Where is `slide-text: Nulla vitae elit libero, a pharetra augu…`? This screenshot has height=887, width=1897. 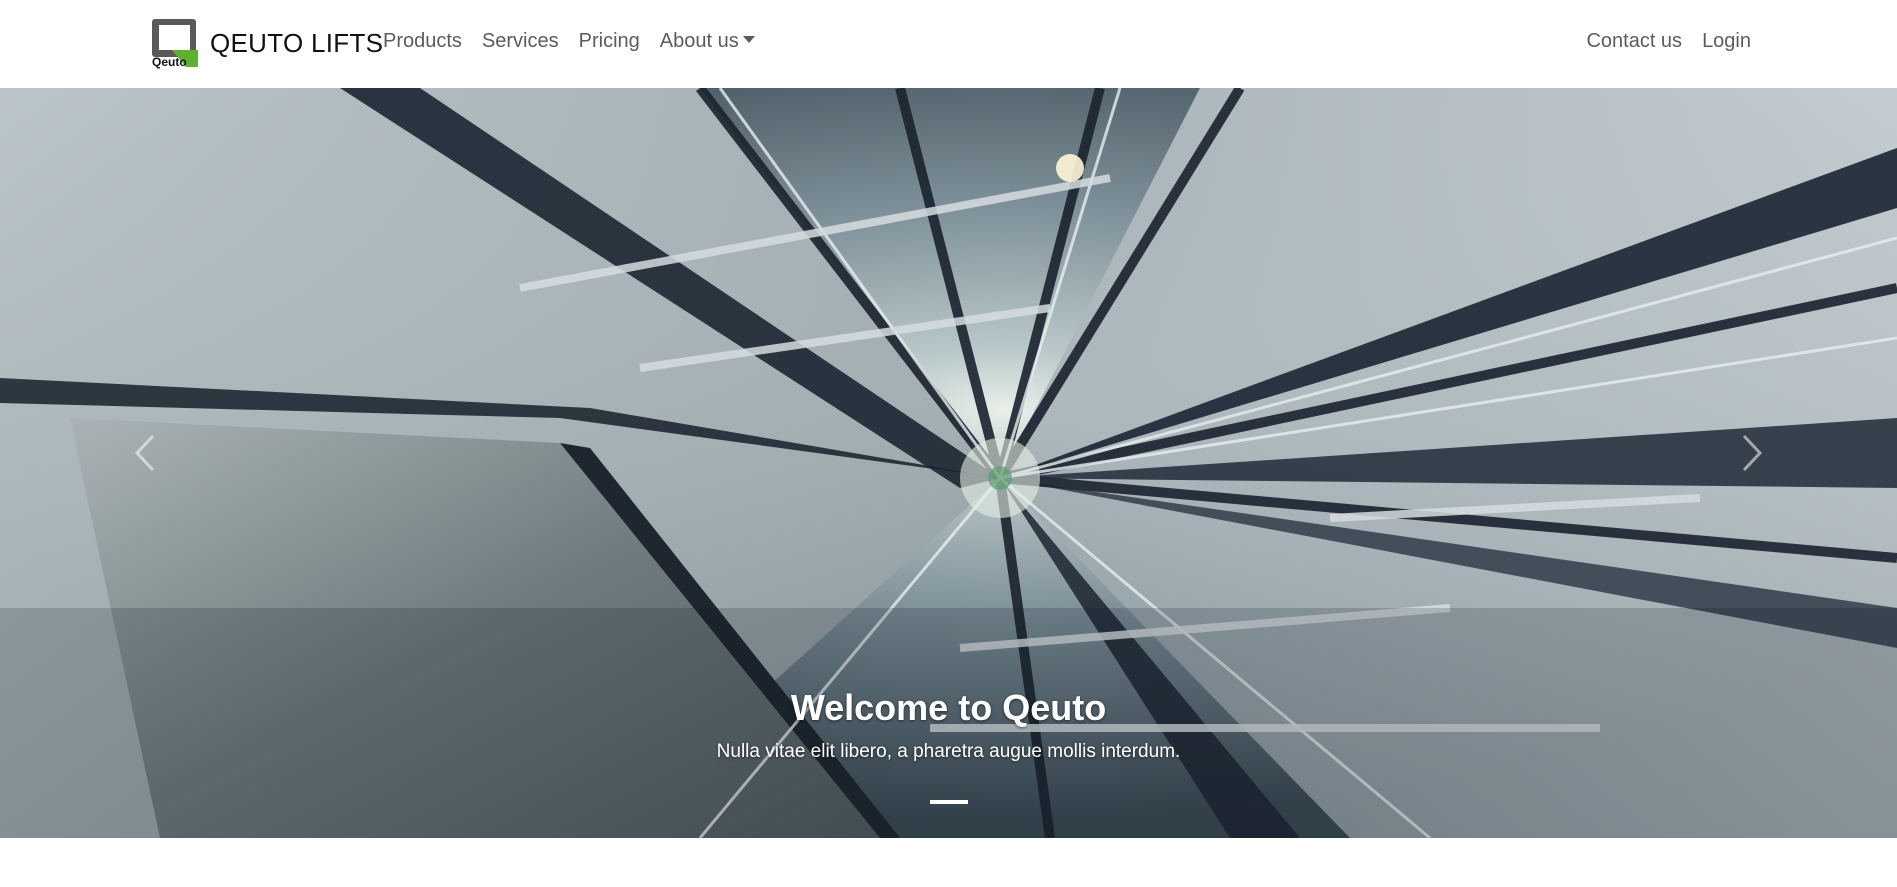 slide-text: Nulla vitae elit libero, a pharetra augu… is located at coordinates (948, 752).